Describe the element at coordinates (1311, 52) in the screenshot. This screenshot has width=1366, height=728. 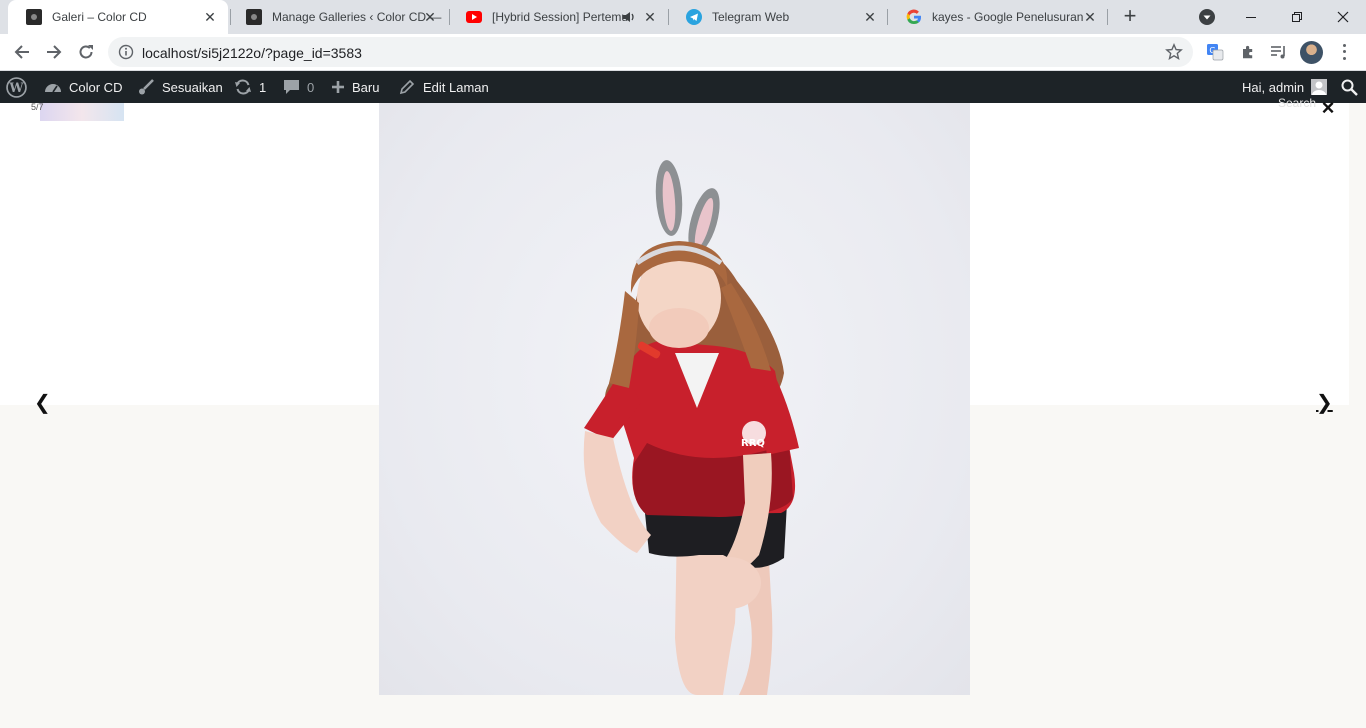
I see `profile-avatar` at that location.